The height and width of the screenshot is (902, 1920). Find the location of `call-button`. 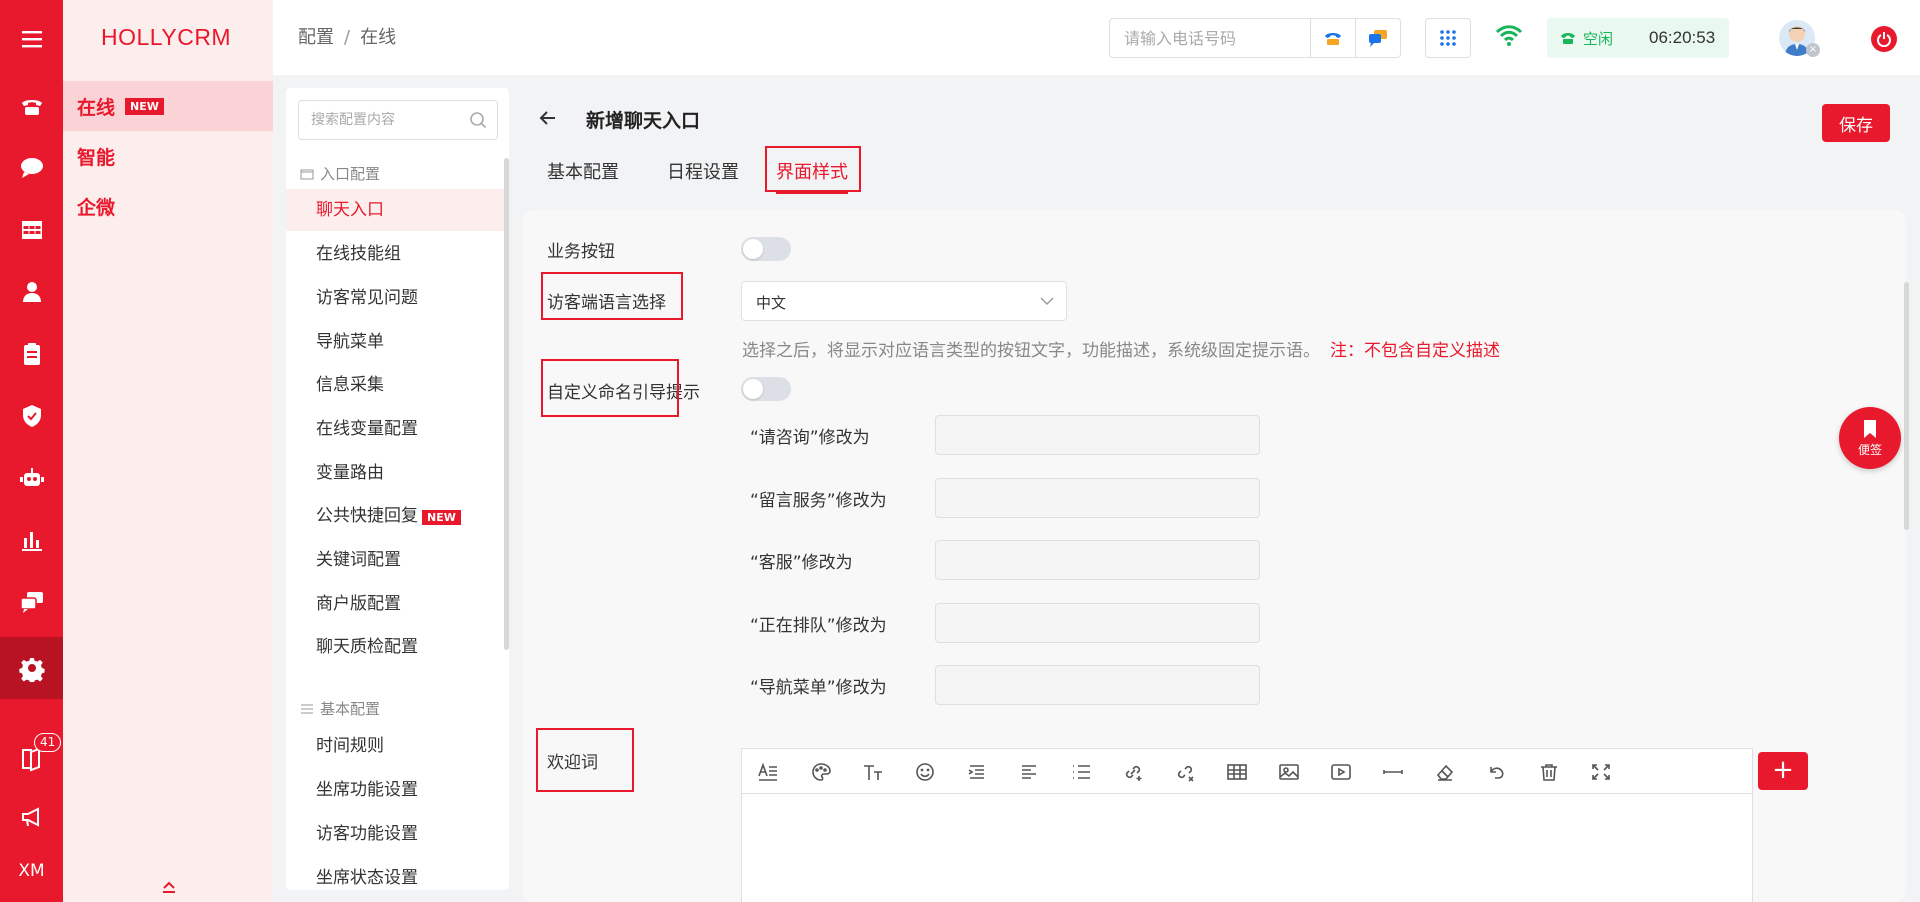

call-button is located at coordinates (1332, 38).